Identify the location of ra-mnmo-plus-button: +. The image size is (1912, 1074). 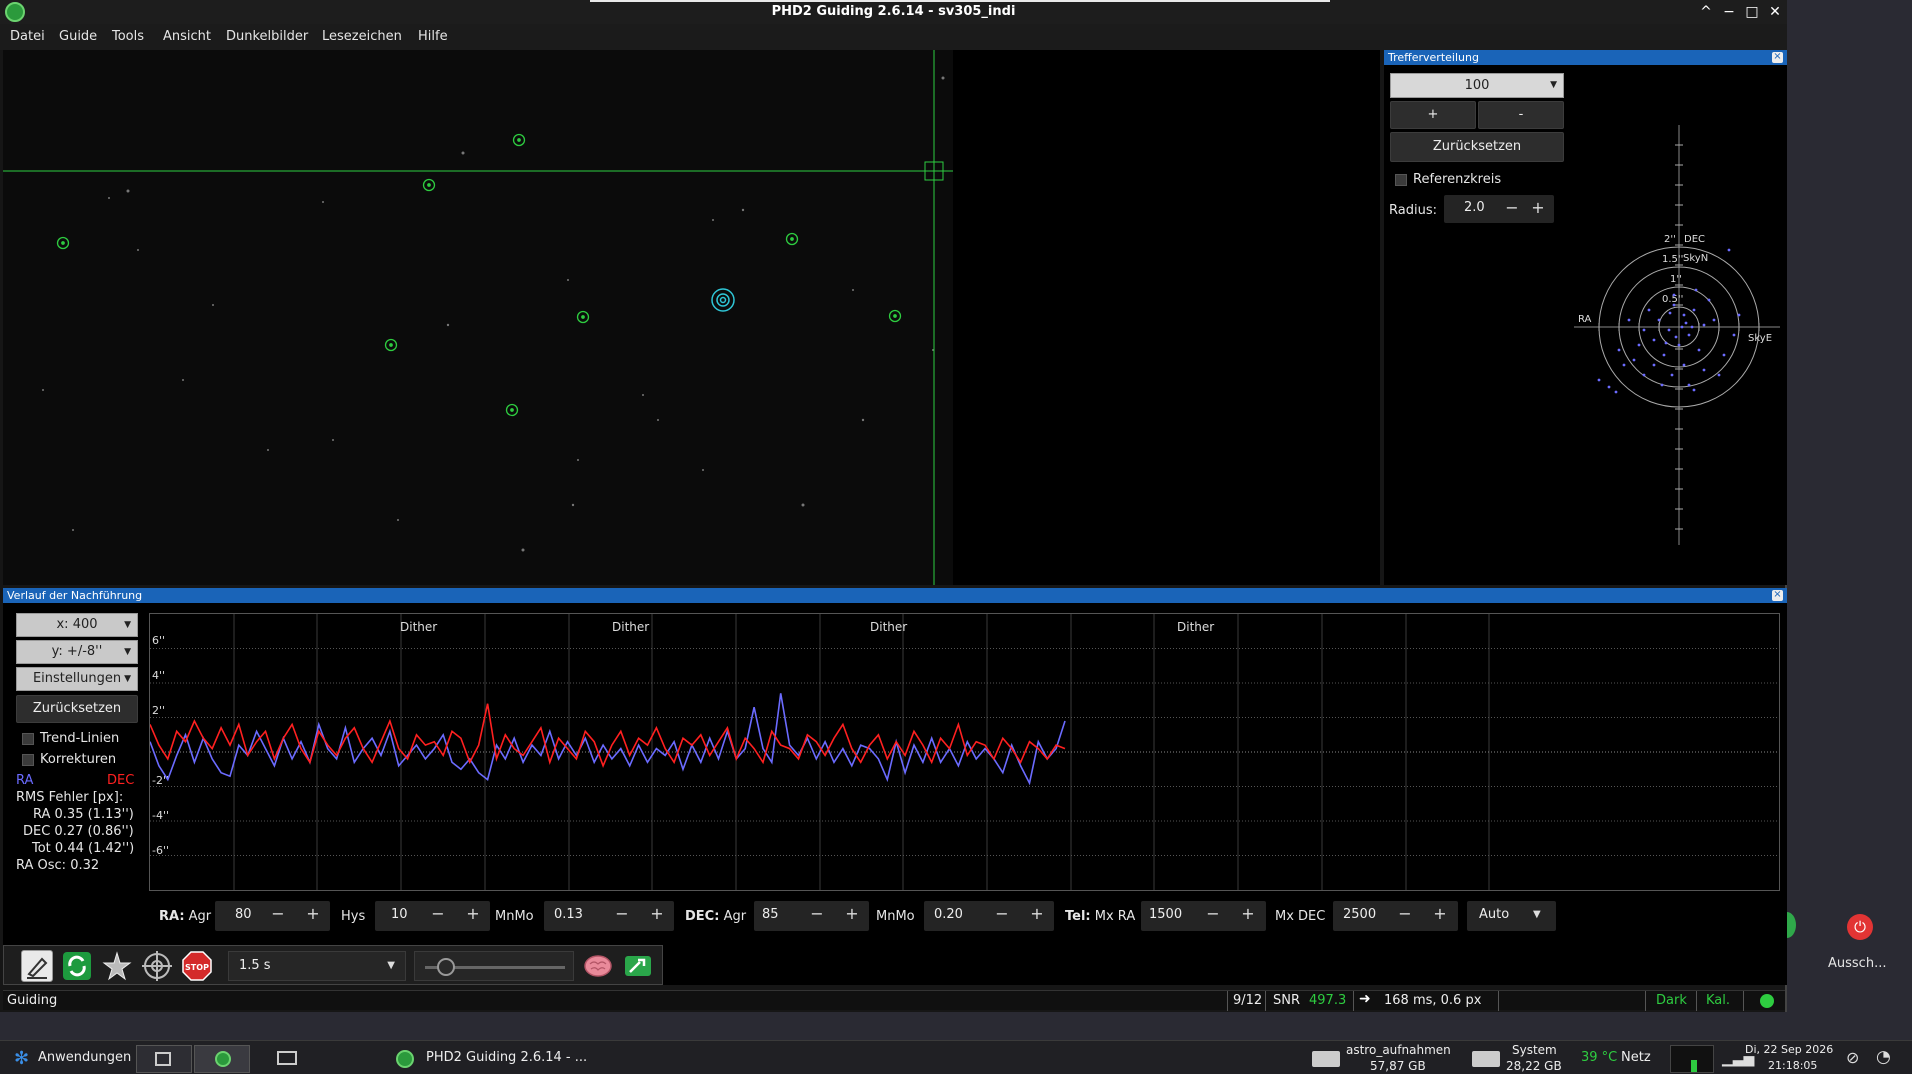
(657, 913).